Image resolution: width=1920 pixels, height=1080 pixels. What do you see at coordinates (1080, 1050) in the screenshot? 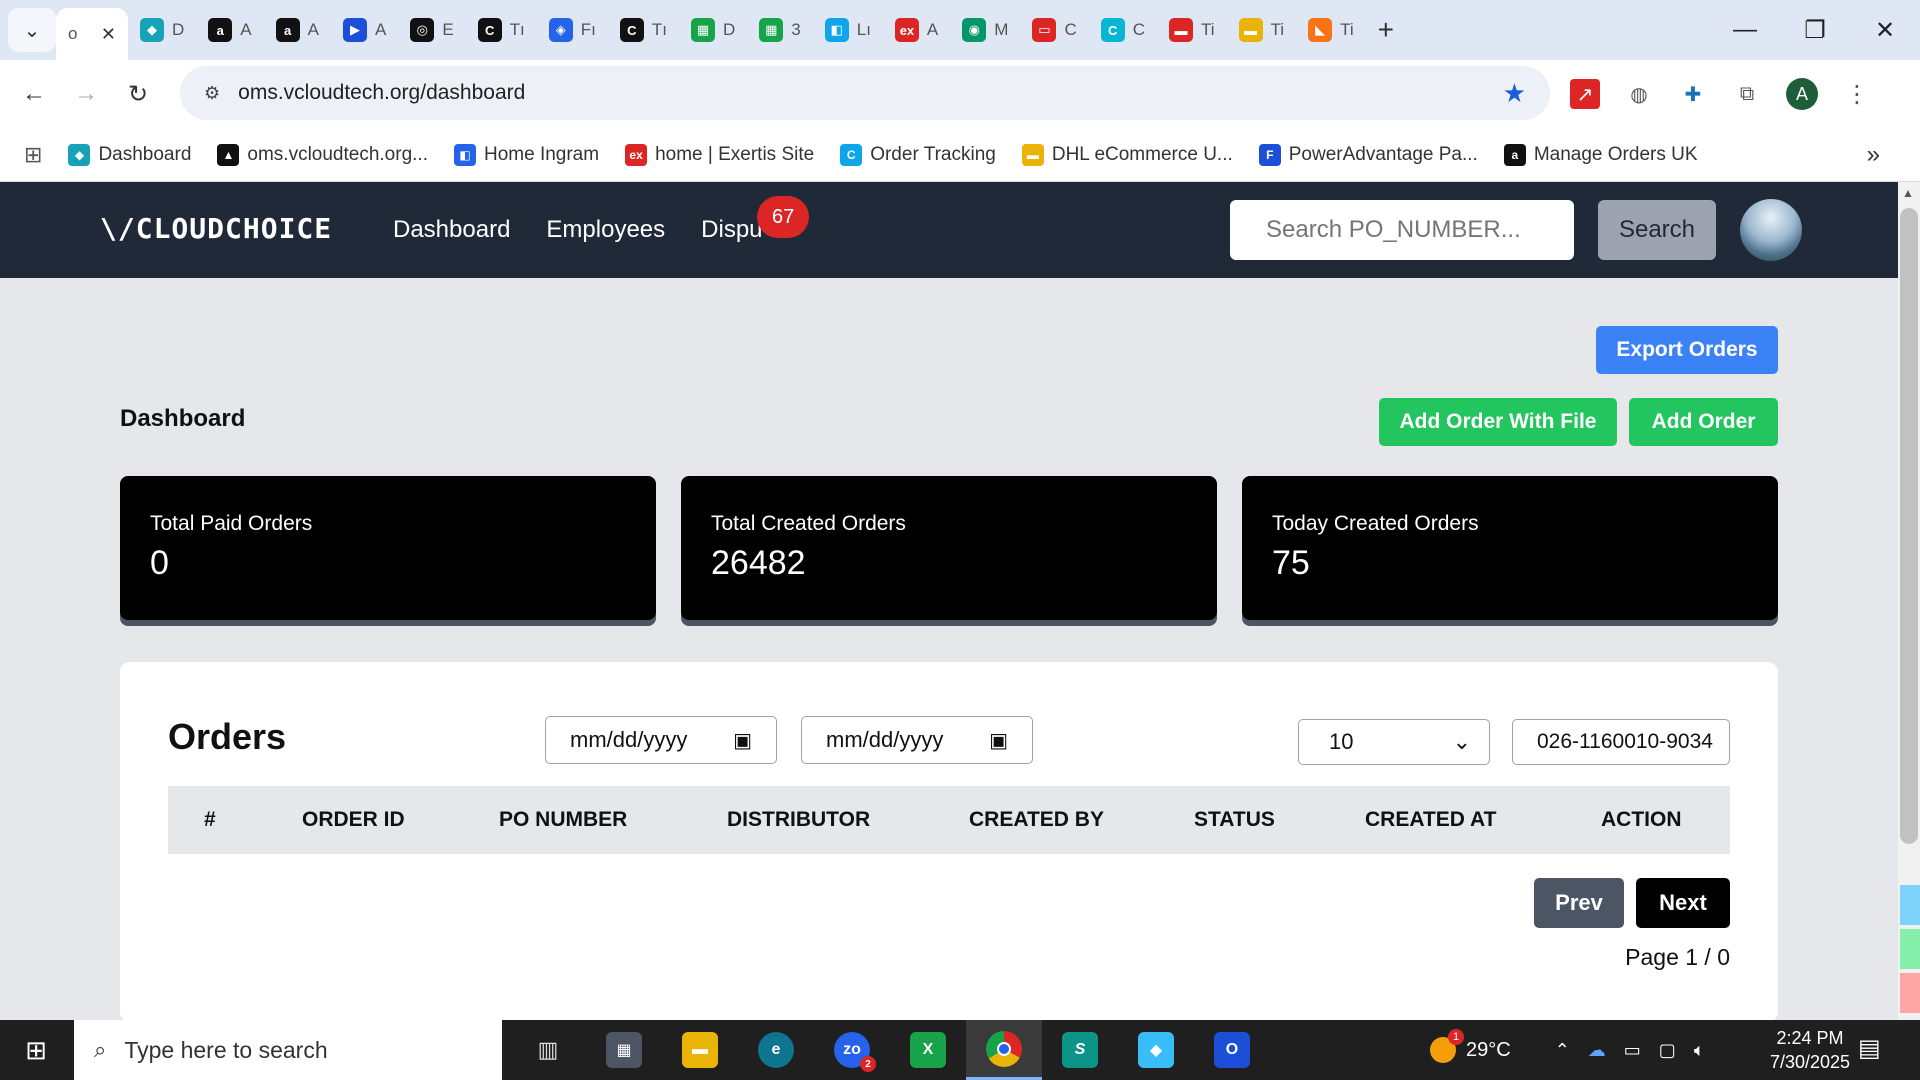
I see `app-s-icon: S` at bounding box center [1080, 1050].